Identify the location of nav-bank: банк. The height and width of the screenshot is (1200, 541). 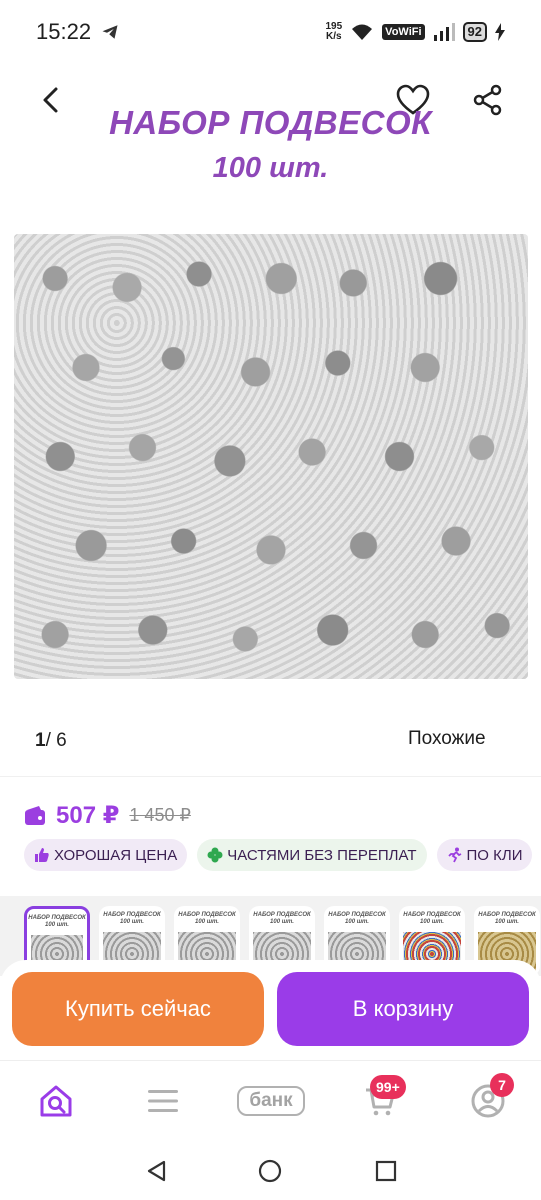
(271, 1101).